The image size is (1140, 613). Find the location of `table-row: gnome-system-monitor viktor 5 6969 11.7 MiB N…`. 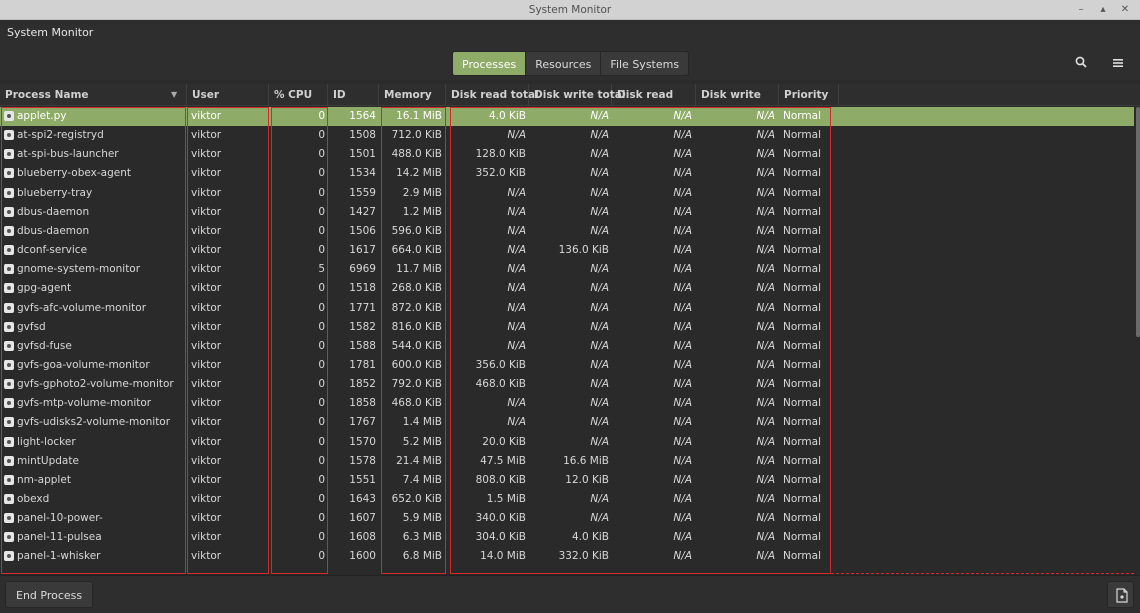

table-row: gnome-system-monitor viktor 5 6969 11.7 MiB N… is located at coordinates (567, 269).